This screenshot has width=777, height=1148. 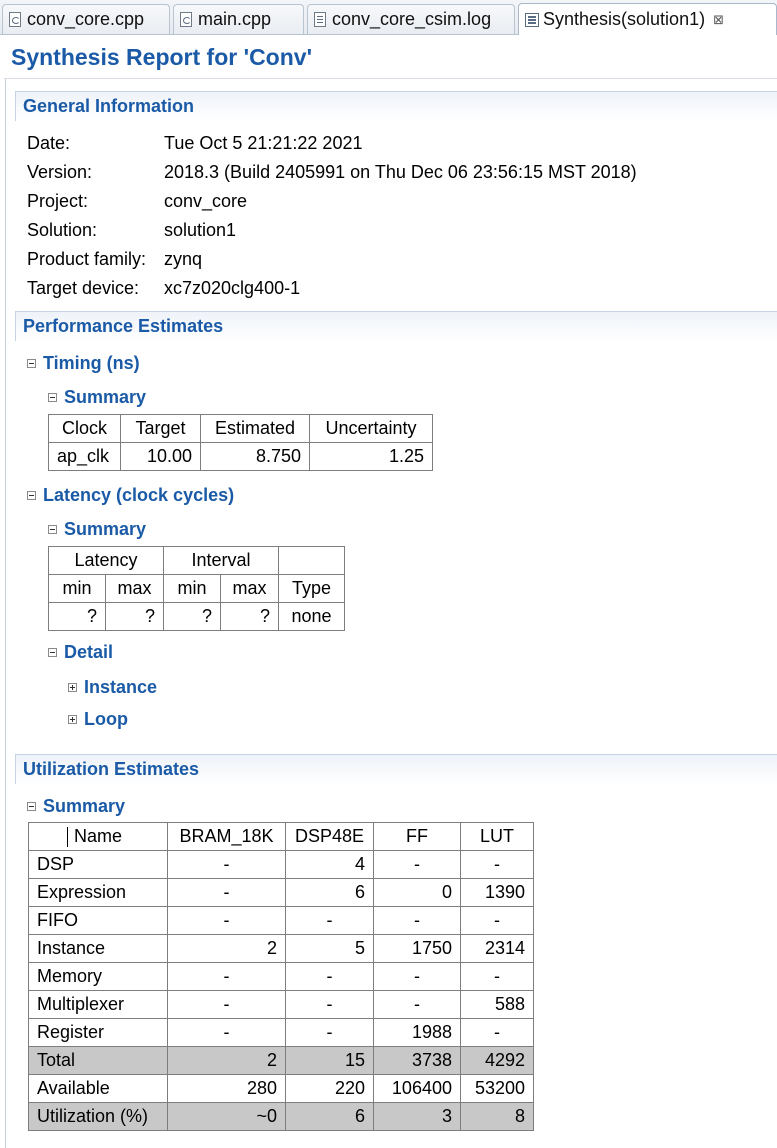 I want to click on table-cell: 1988, so click(x=417, y=1032).